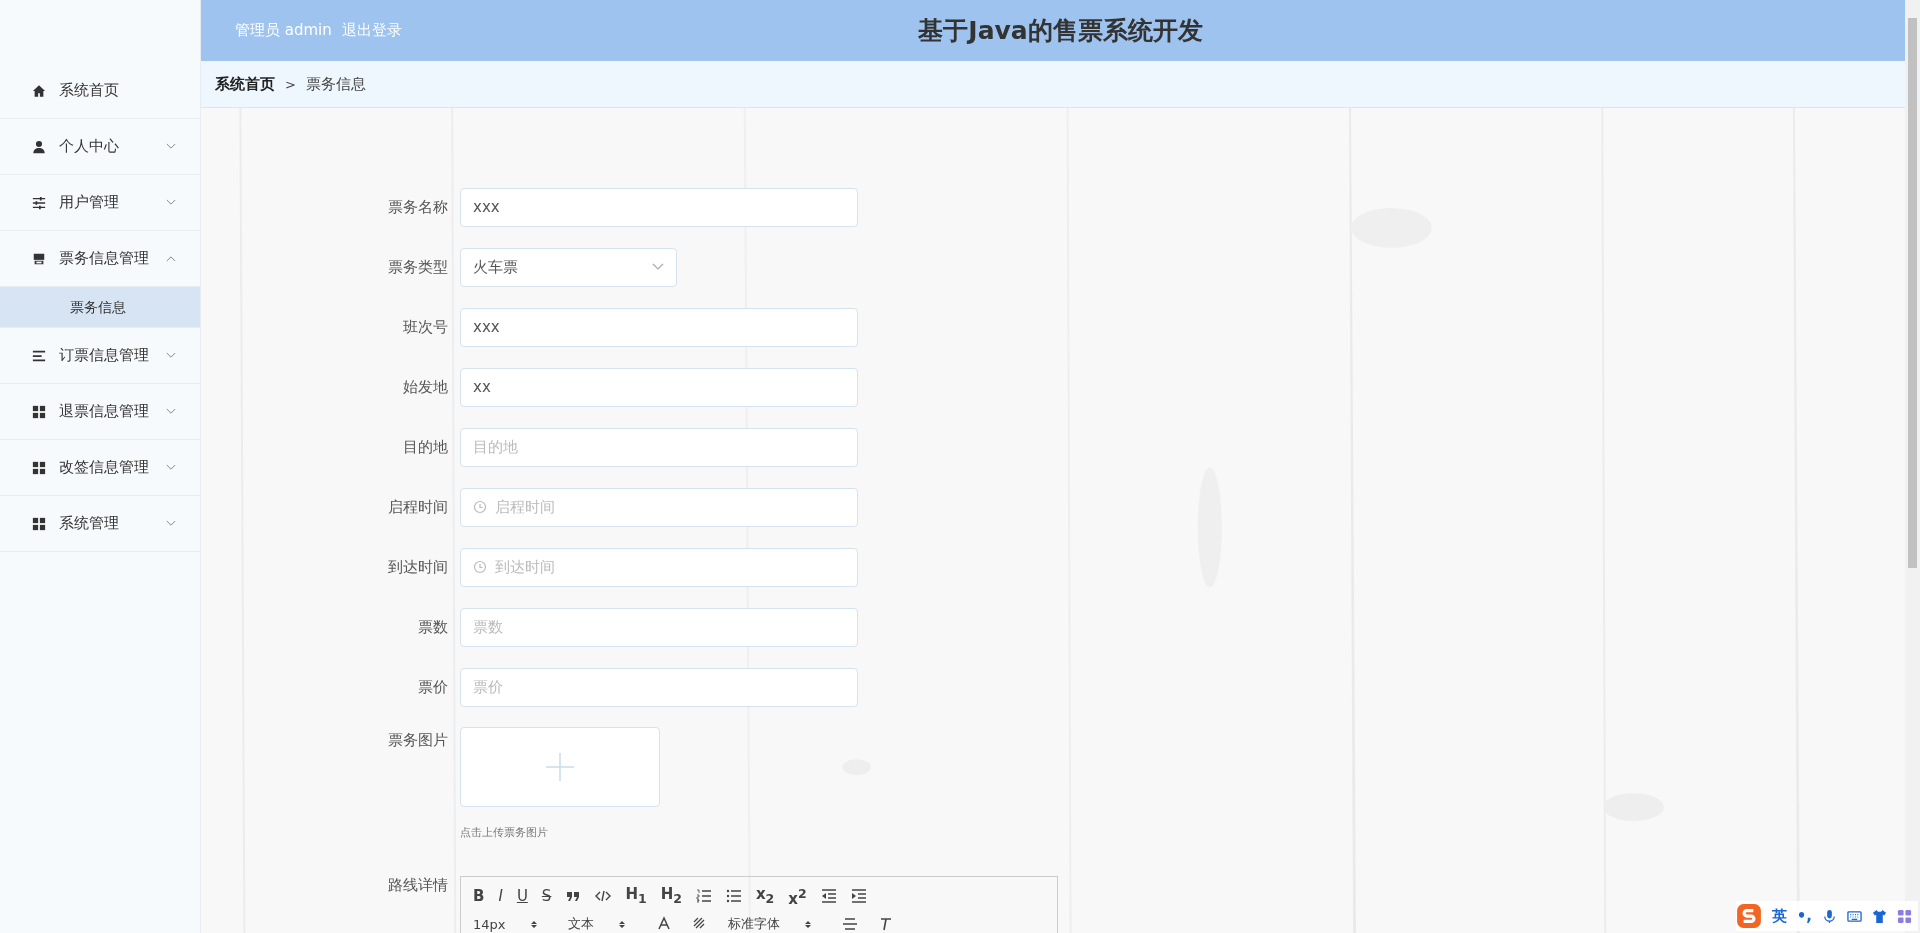 This screenshot has height=933, width=1920. I want to click on bullet-list-icon, so click(733, 896).